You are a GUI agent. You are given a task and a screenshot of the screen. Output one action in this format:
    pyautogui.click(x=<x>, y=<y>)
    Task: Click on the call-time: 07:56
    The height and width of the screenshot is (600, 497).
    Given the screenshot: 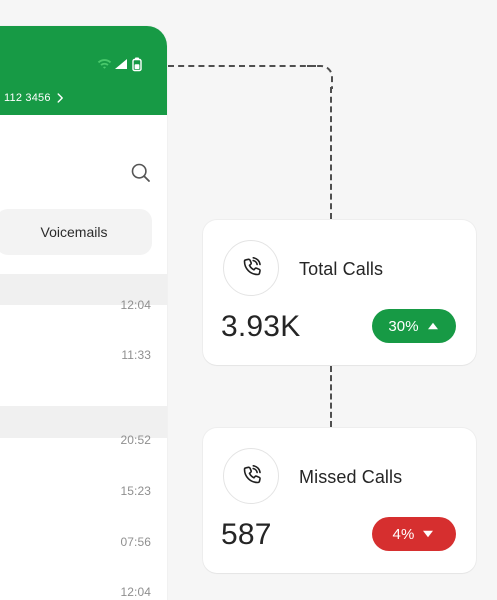 What is the action you would take?
    pyautogui.click(x=135, y=542)
    